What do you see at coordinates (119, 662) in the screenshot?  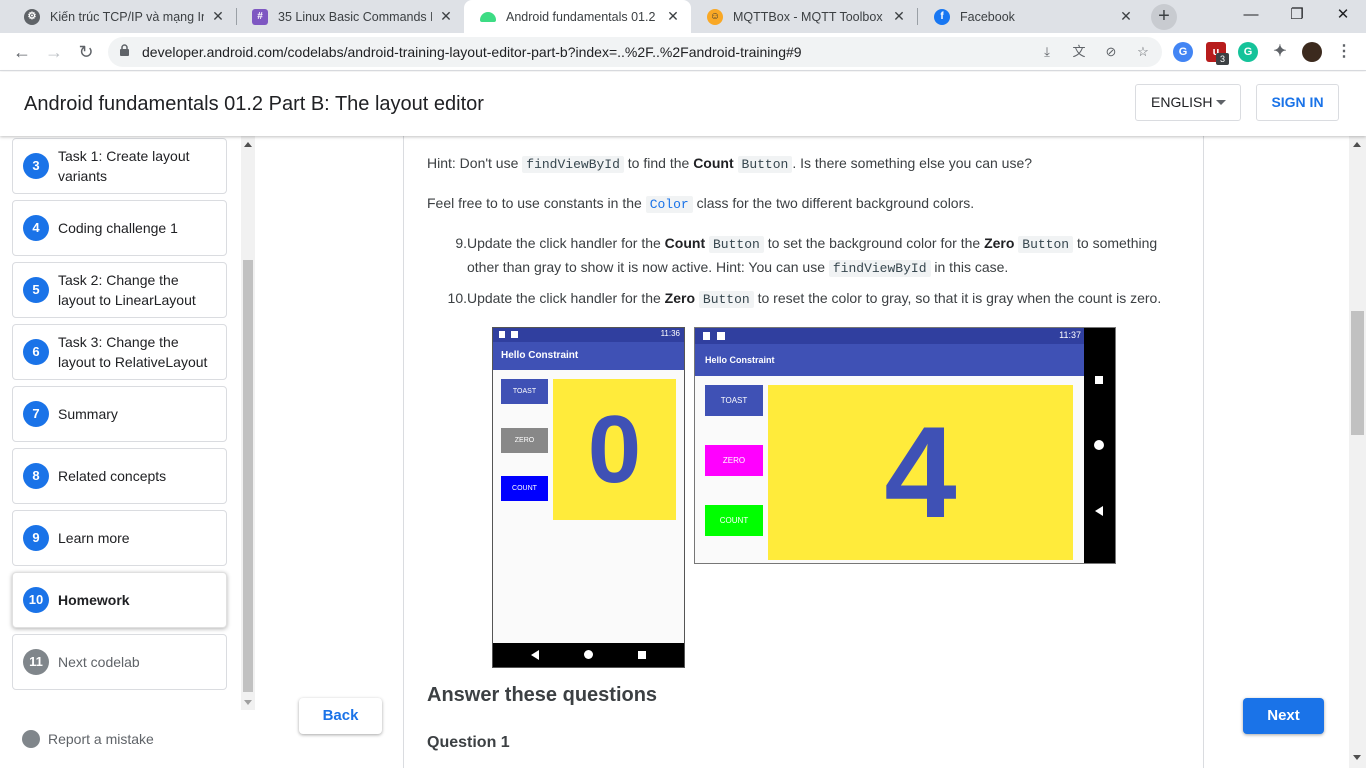 I see `step-11: 11 Next codelab` at bounding box center [119, 662].